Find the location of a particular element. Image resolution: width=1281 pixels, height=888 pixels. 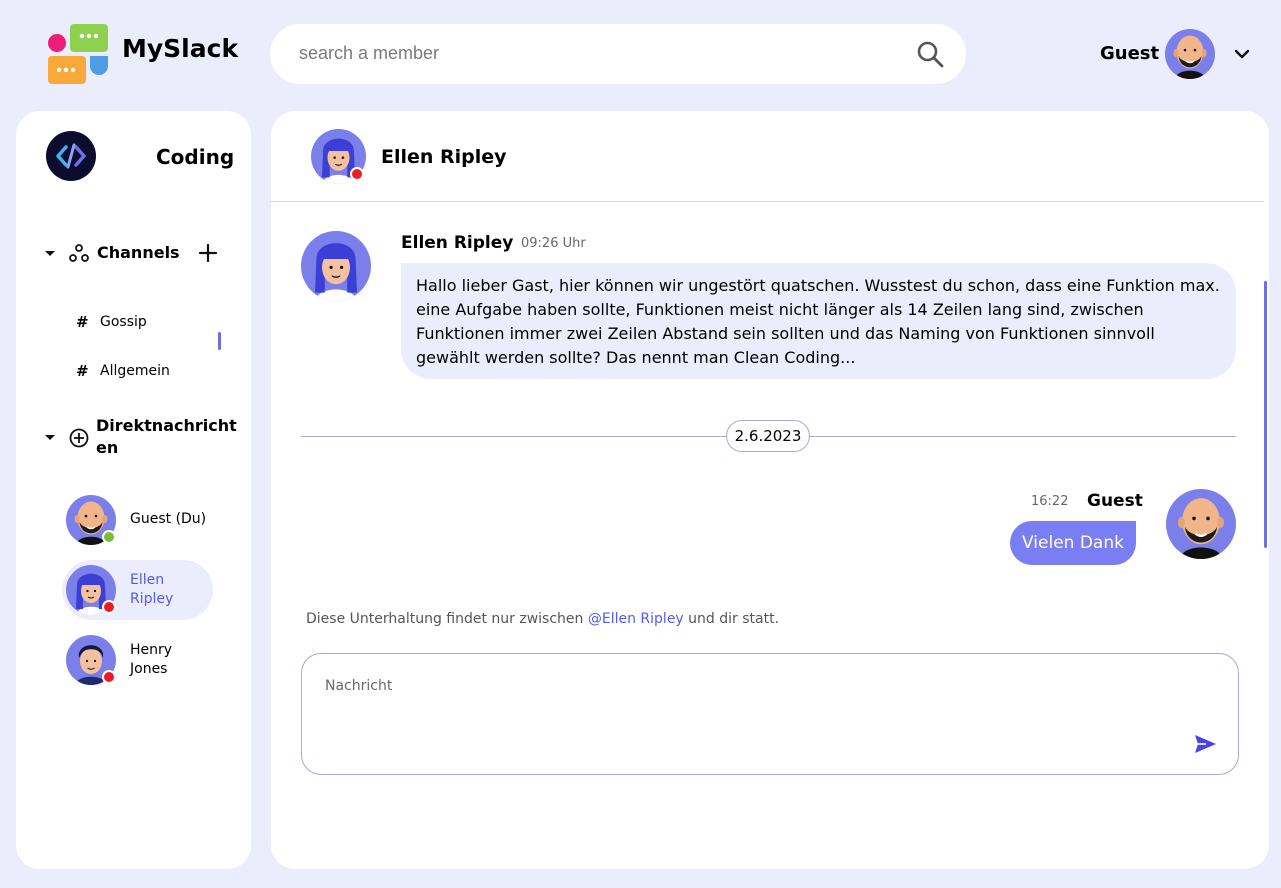

channel-item-gossip: # Gossip is located at coordinates (111, 322).